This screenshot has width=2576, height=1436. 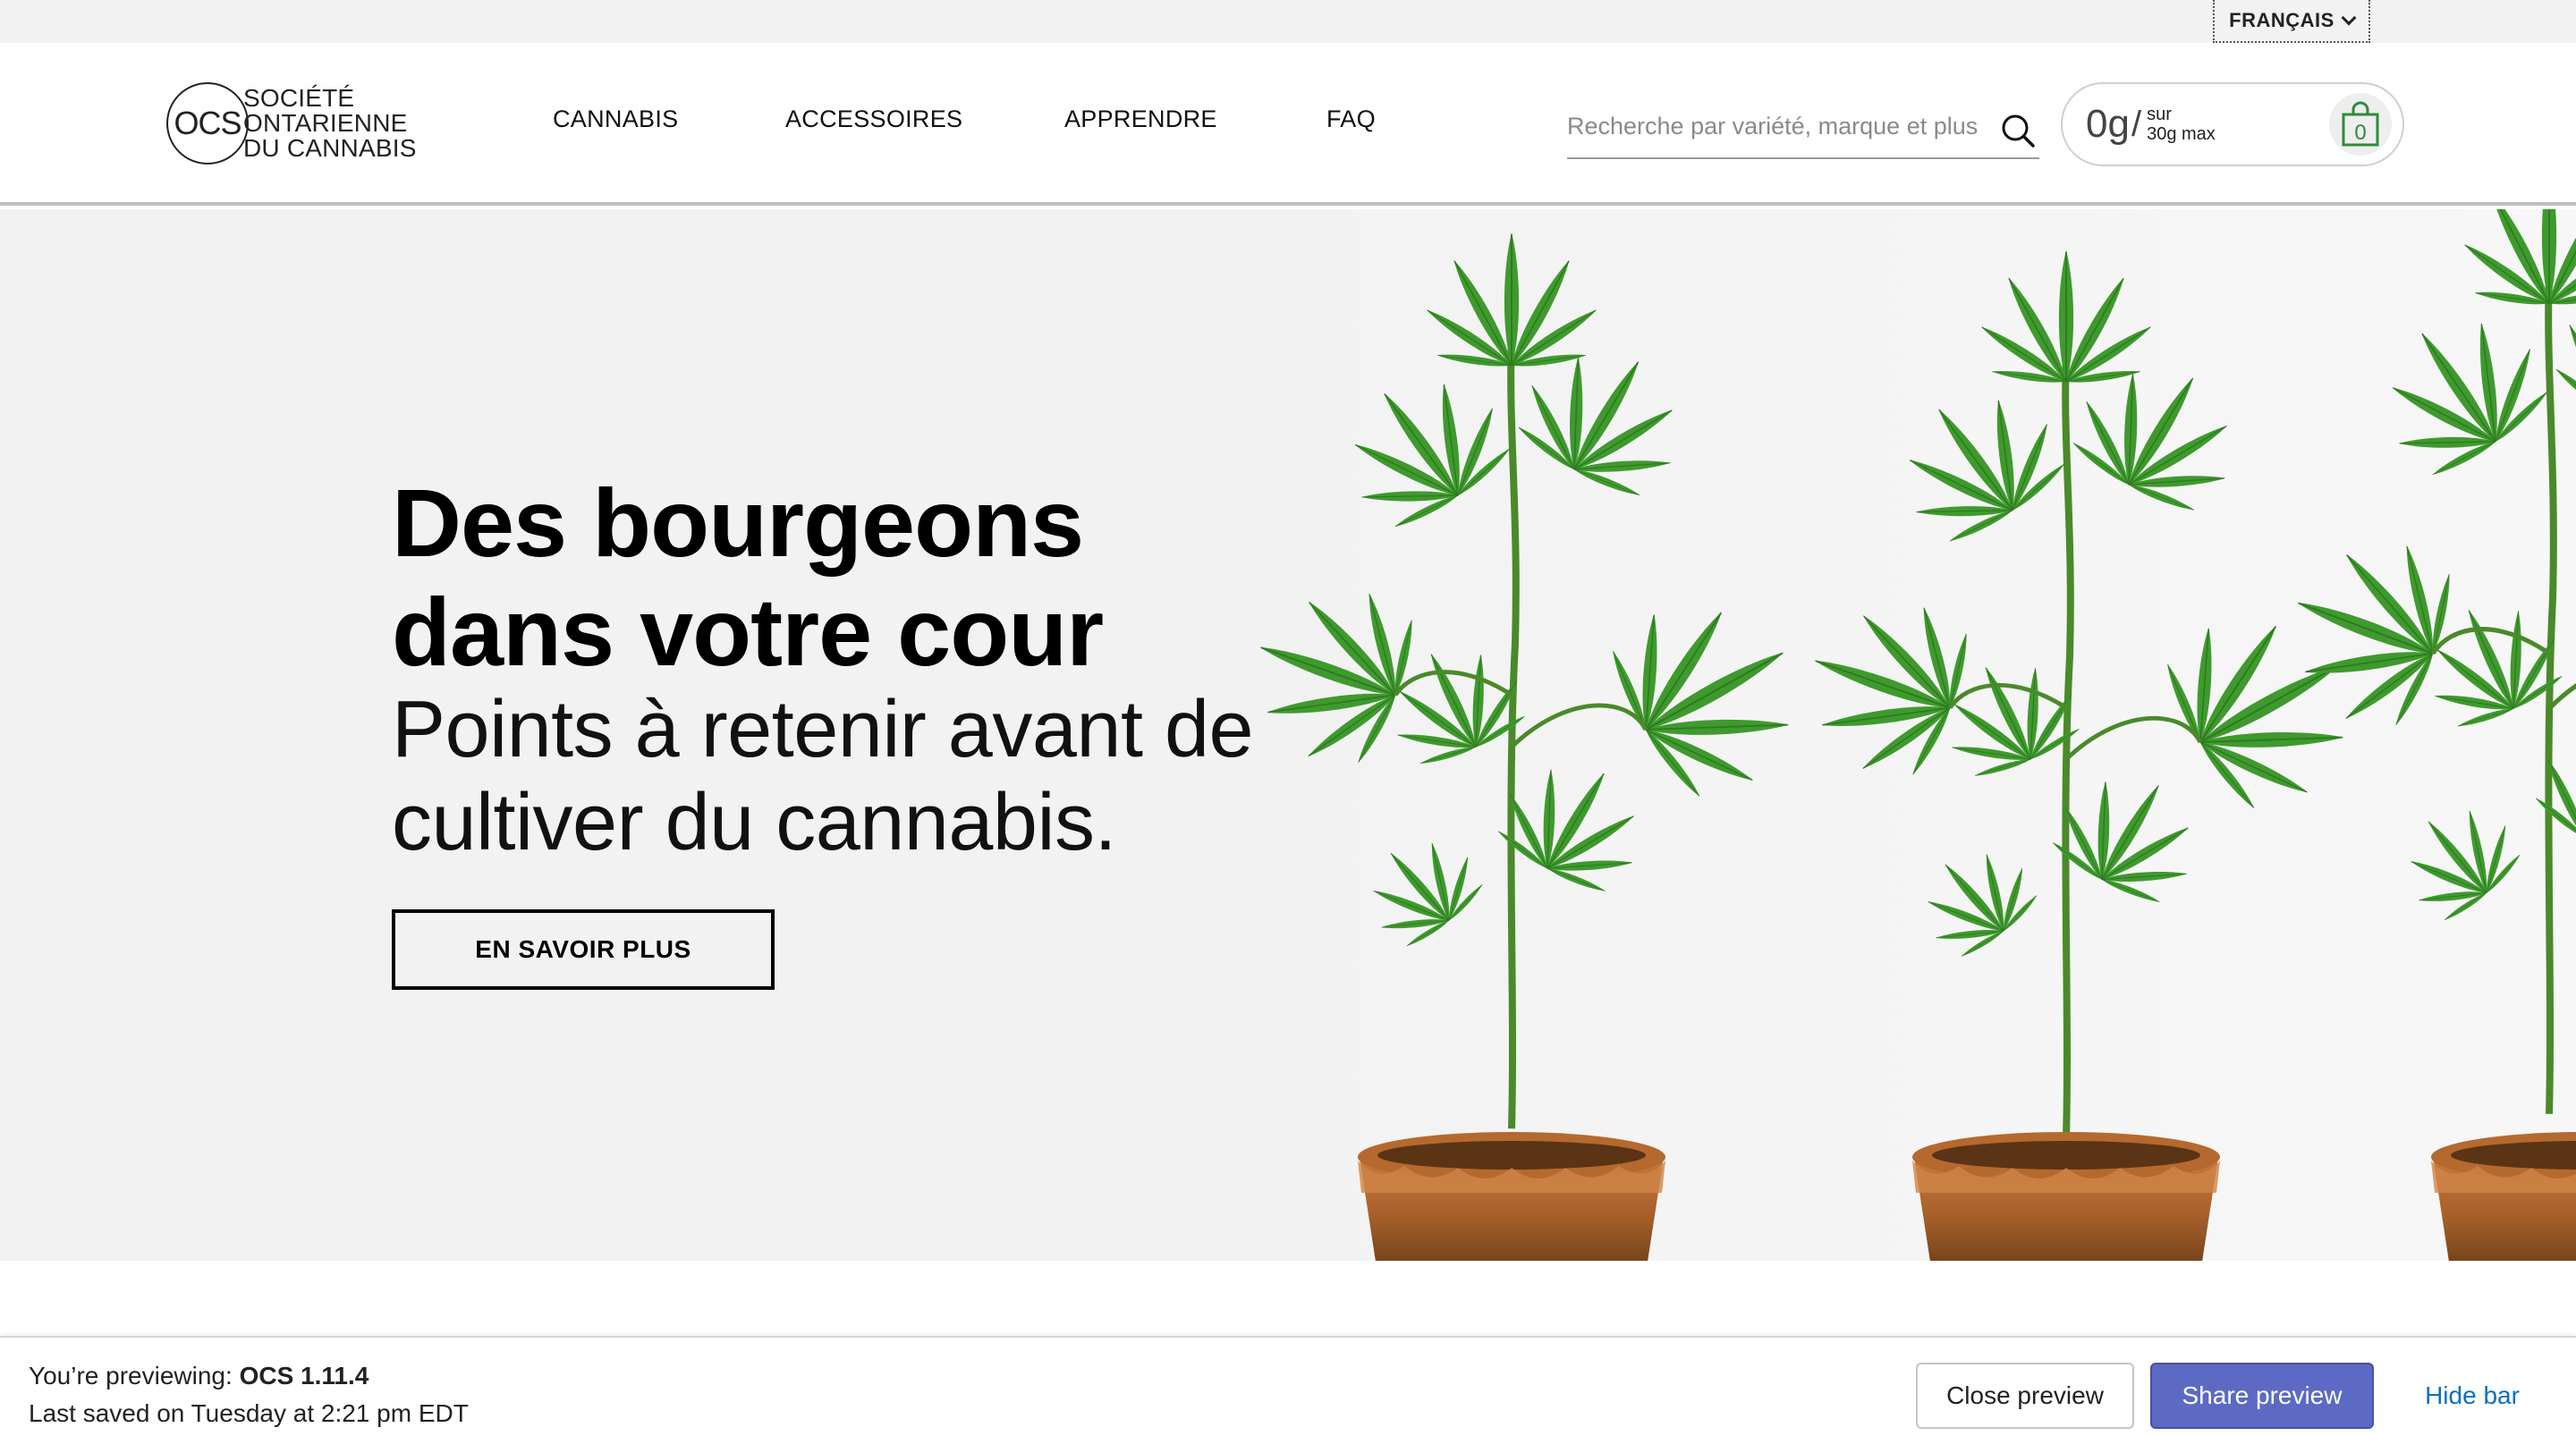 I want to click on chevron-down-icon, so click(x=2349, y=18).